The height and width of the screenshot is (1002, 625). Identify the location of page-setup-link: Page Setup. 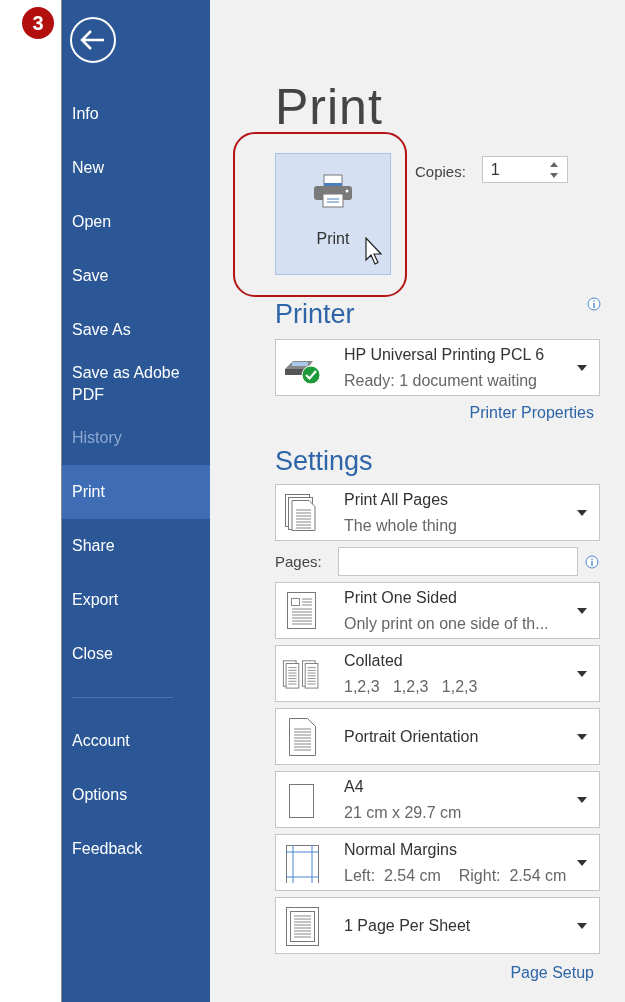
(552, 973).